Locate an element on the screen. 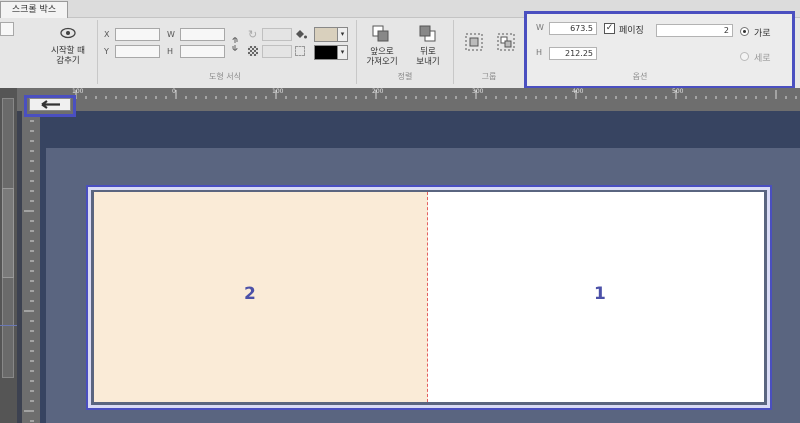  left-panel is located at coordinates (8, 255).